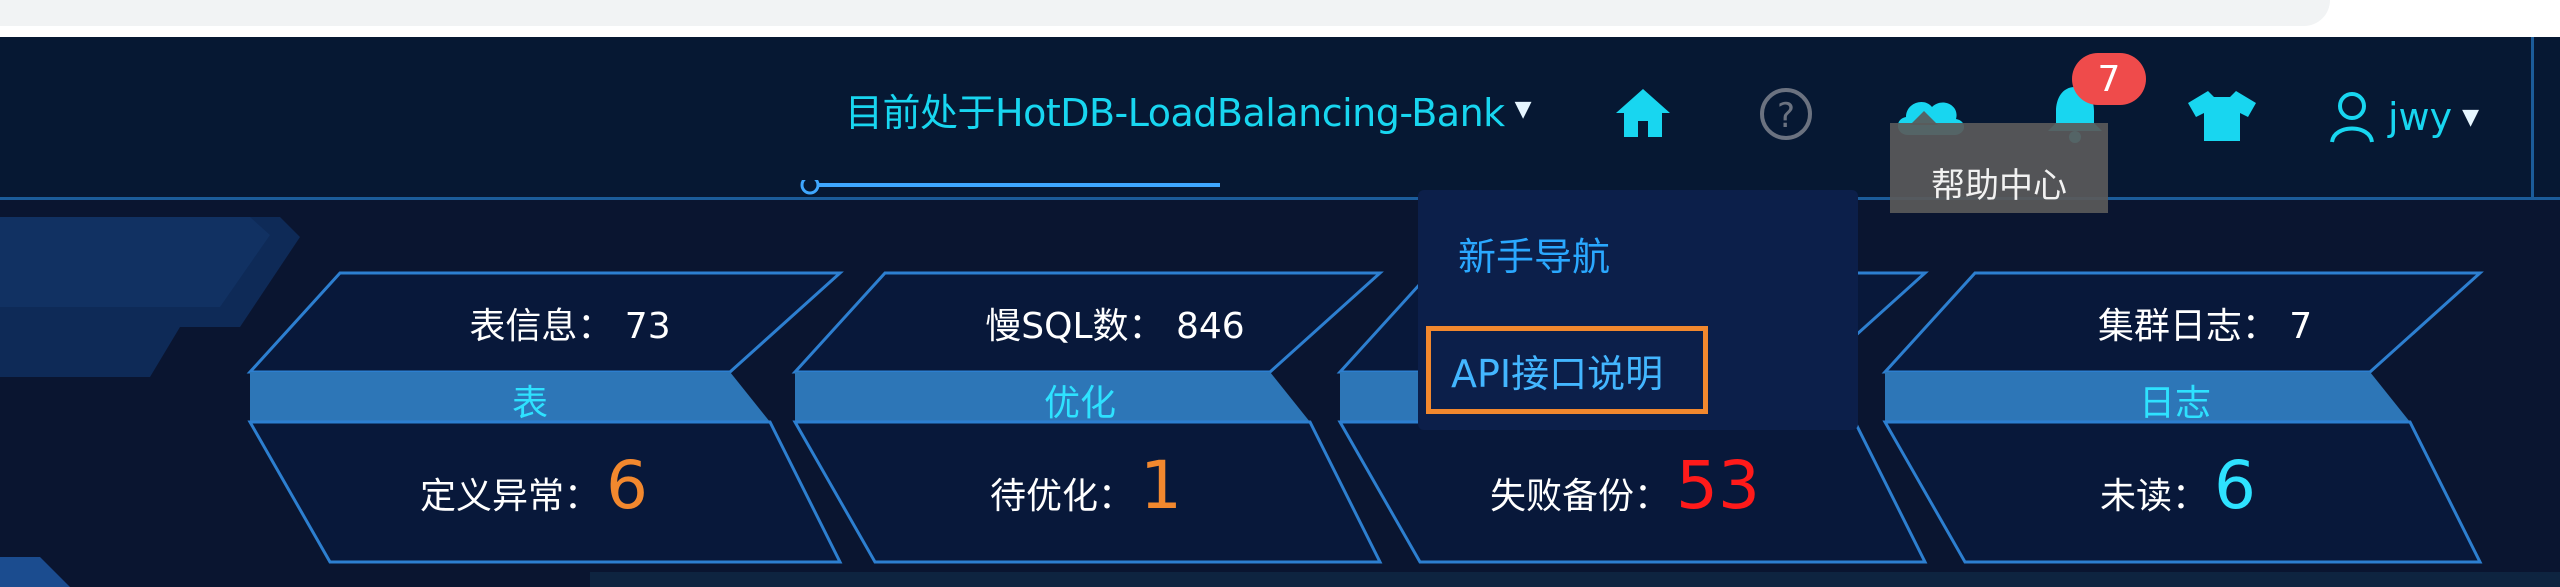 Image resolution: width=2560 pixels, height=587 pixels. Describe the element at coordinates (1643, 113) in the screenshot. I see `home-icon` at that location.